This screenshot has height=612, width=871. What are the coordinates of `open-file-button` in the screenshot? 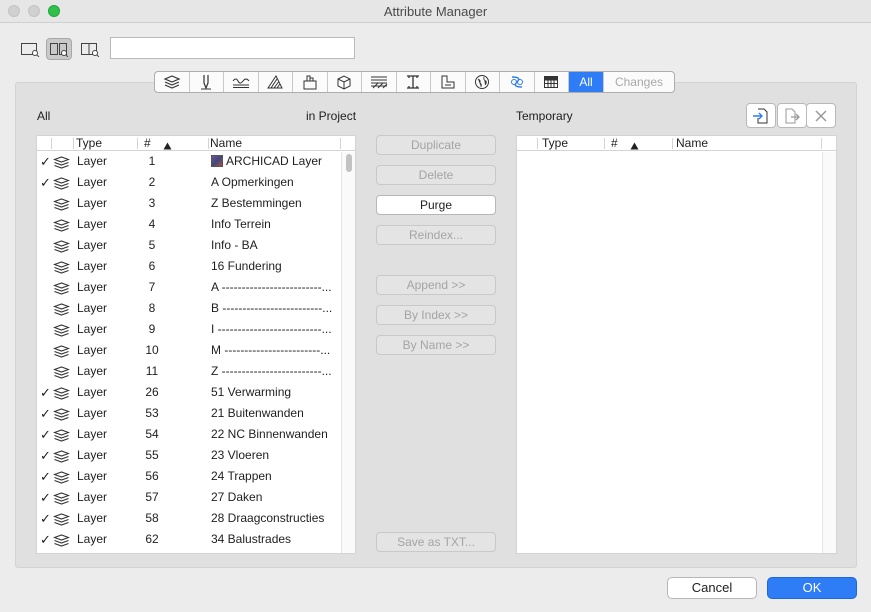 It's located at (761, 115).